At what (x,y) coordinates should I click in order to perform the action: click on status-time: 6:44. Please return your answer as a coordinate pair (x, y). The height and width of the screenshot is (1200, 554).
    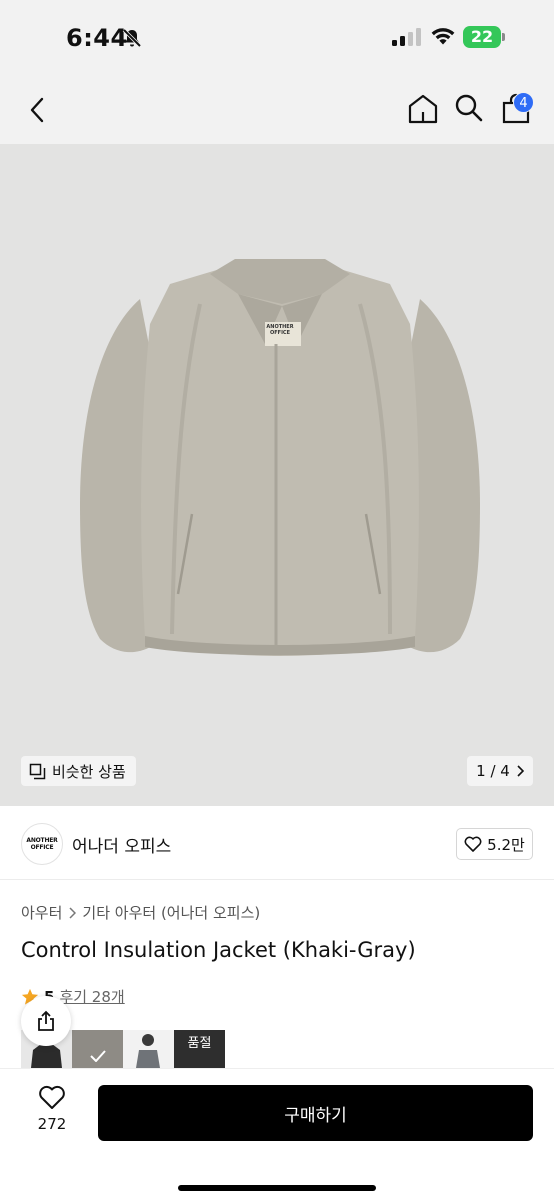
    Looking at the image, I should click on (97, 38).